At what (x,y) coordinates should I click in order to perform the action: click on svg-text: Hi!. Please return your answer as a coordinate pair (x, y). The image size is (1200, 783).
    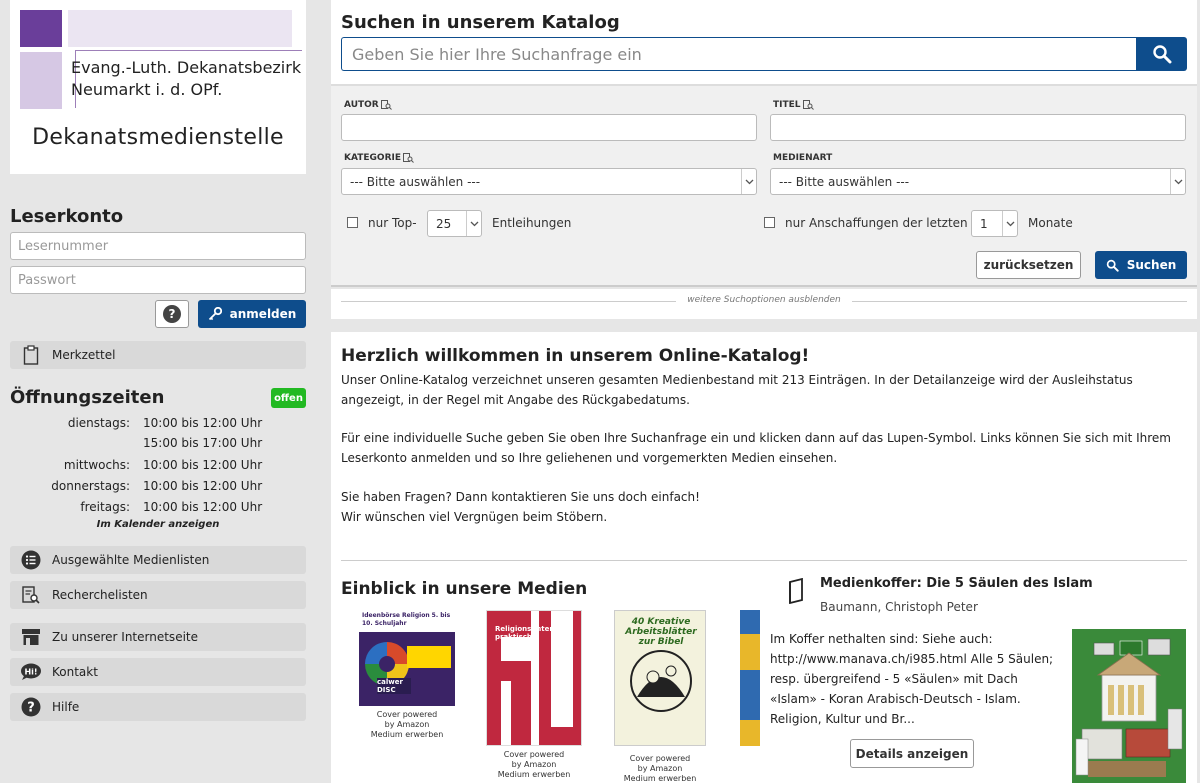
    Looking at the image, I should click on (30, 672).